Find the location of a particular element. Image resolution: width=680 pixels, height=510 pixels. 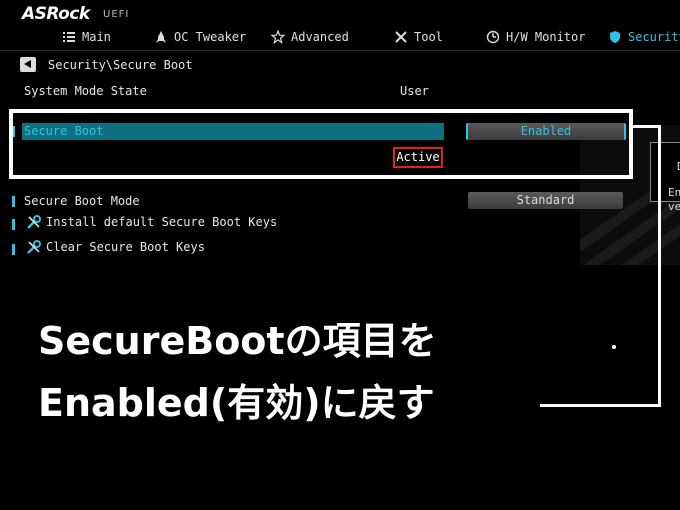

tab-security-label: Security is located at coordinates (654, 37).